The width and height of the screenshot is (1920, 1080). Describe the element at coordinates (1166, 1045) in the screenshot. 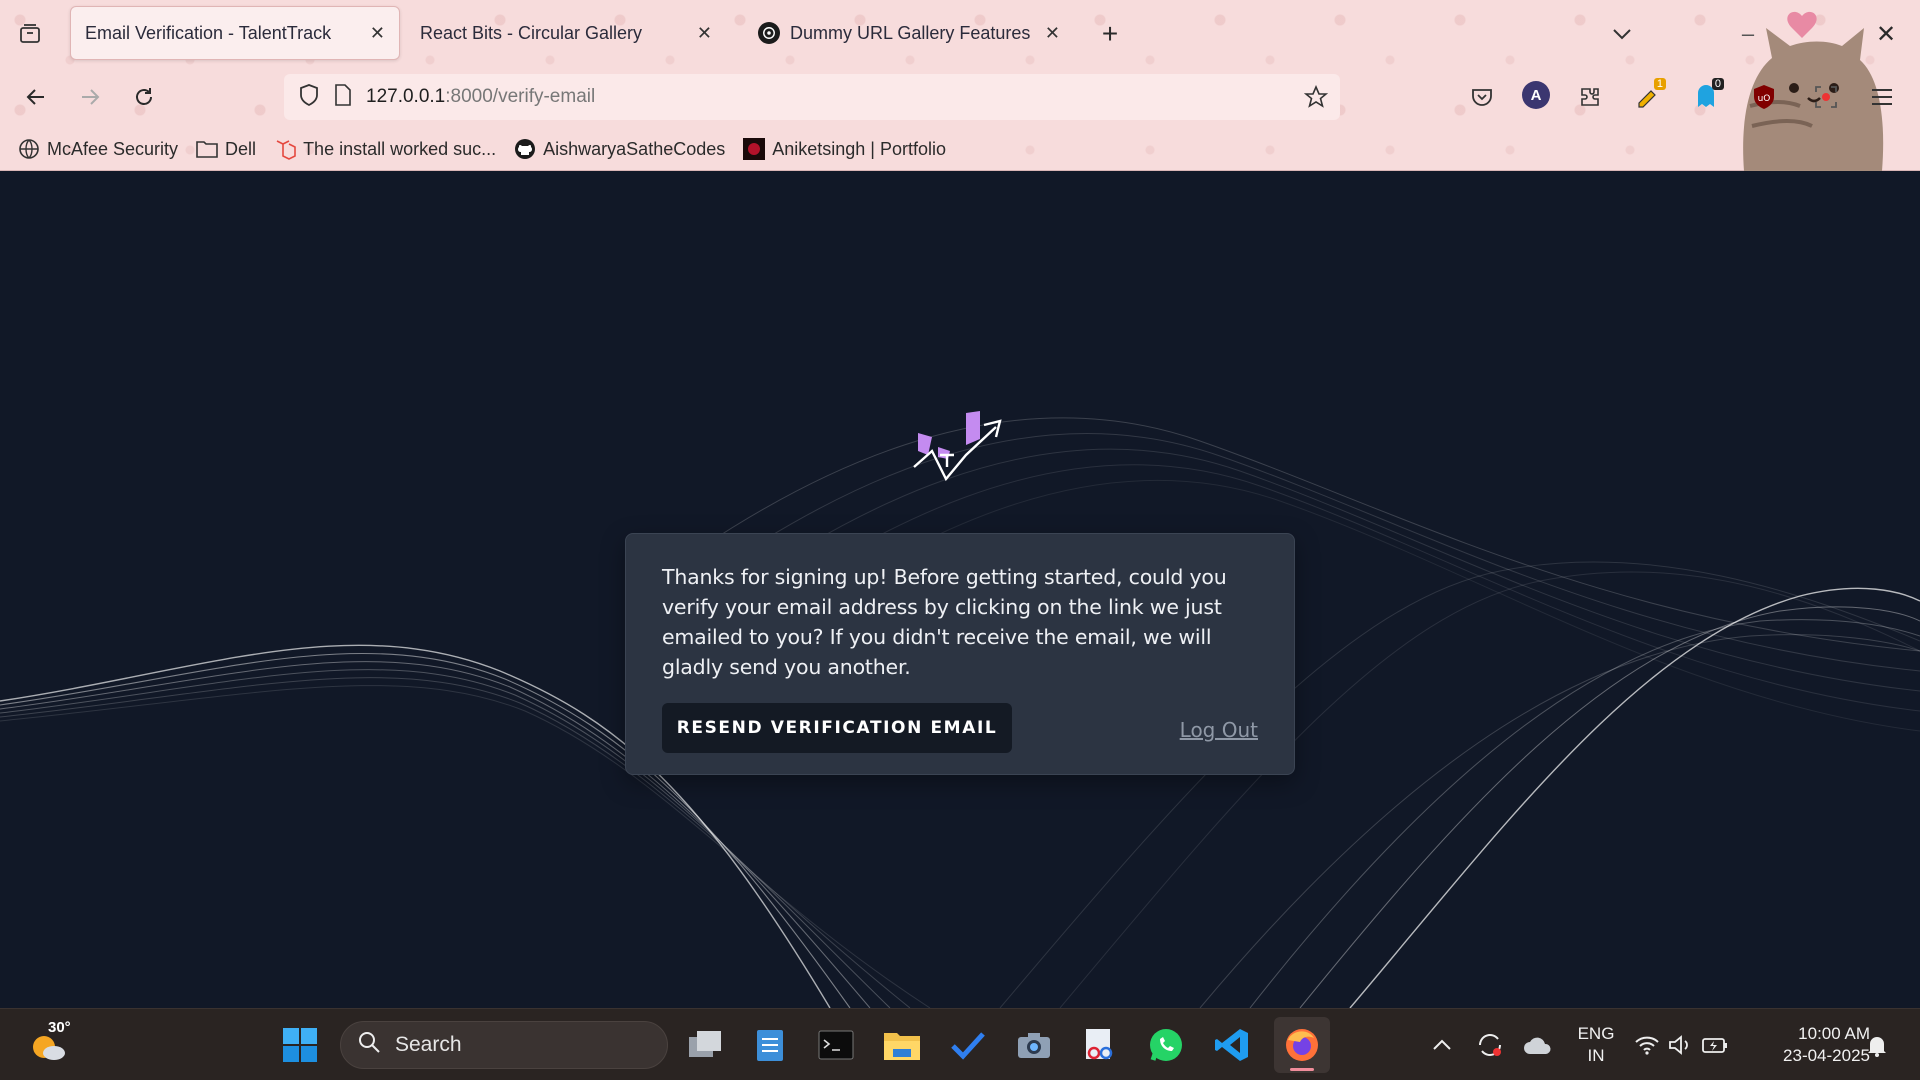

I see `whatsapp-icon` at that location.